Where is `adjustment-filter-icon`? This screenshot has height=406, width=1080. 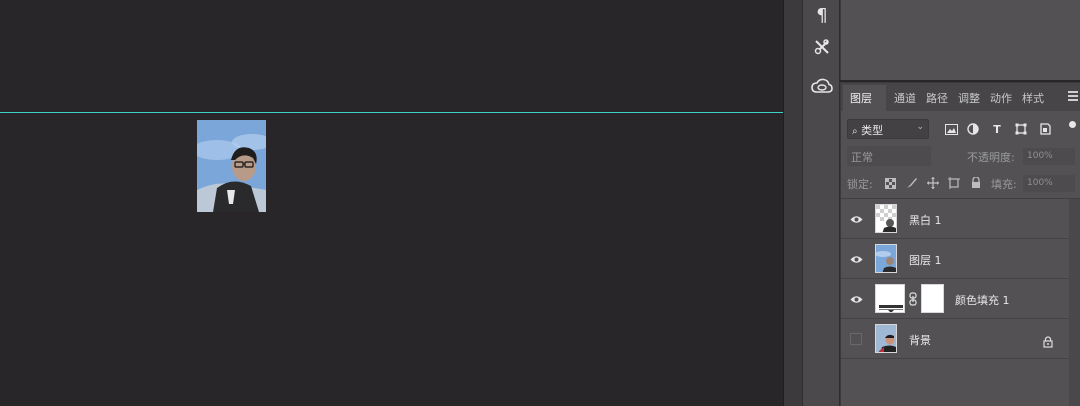 adjustment-filter-icon is located at coordinates (973, 129).